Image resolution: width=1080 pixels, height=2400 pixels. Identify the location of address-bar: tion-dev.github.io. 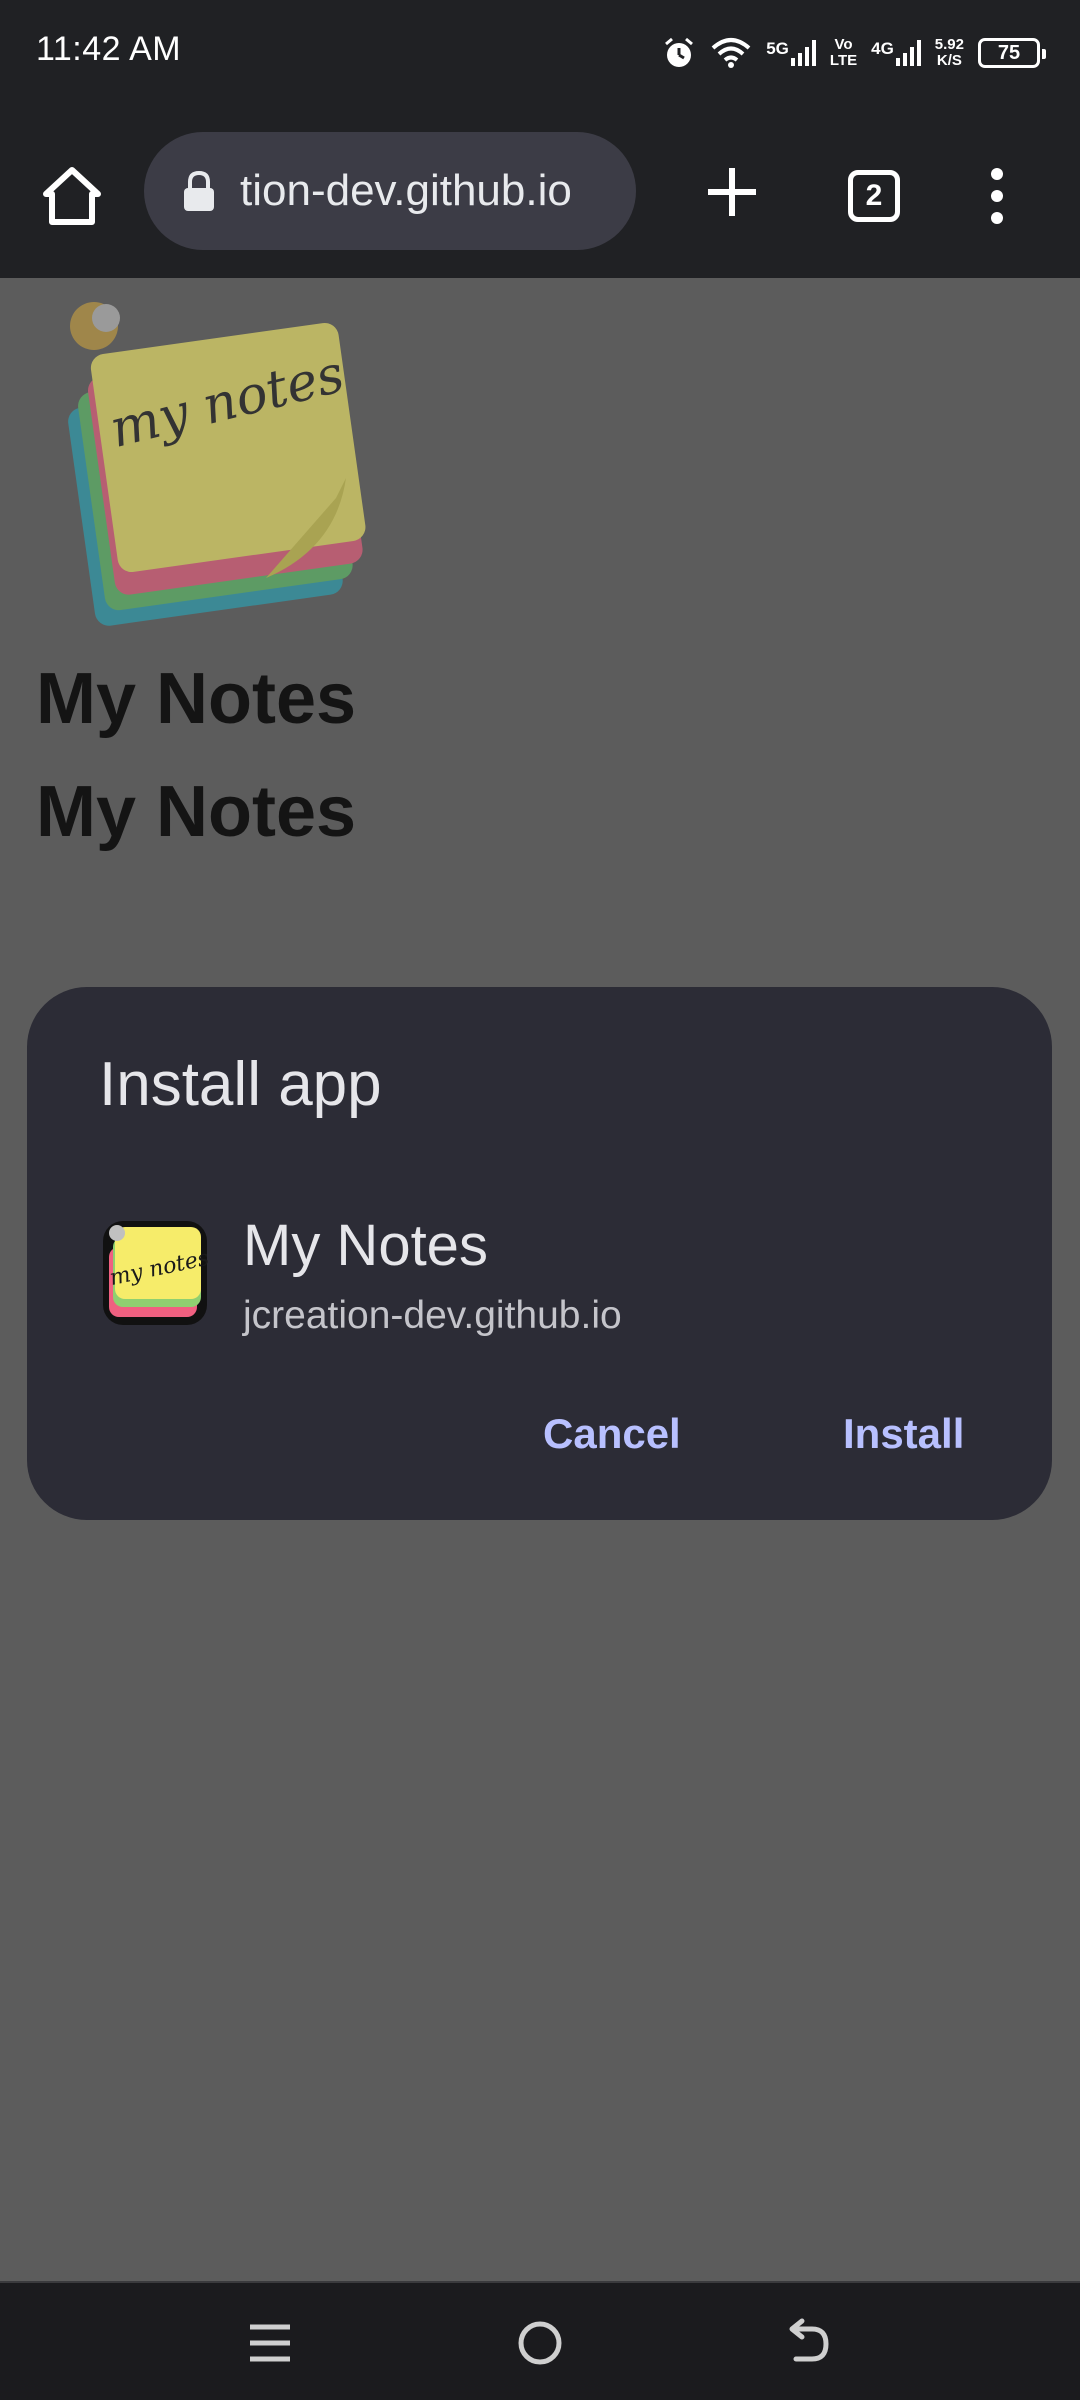
(390, 191).